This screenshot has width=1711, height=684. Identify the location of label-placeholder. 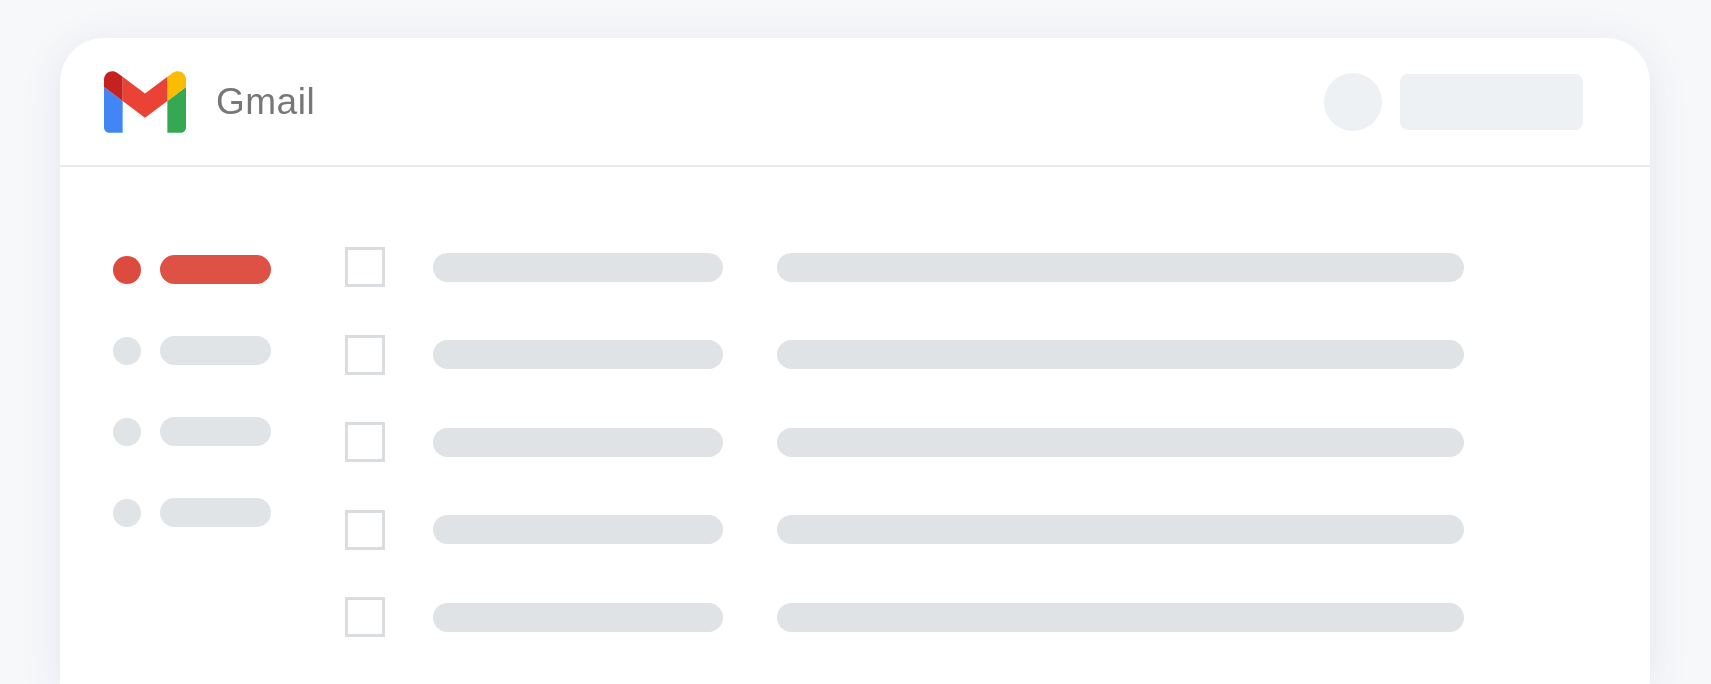
(215, 269).